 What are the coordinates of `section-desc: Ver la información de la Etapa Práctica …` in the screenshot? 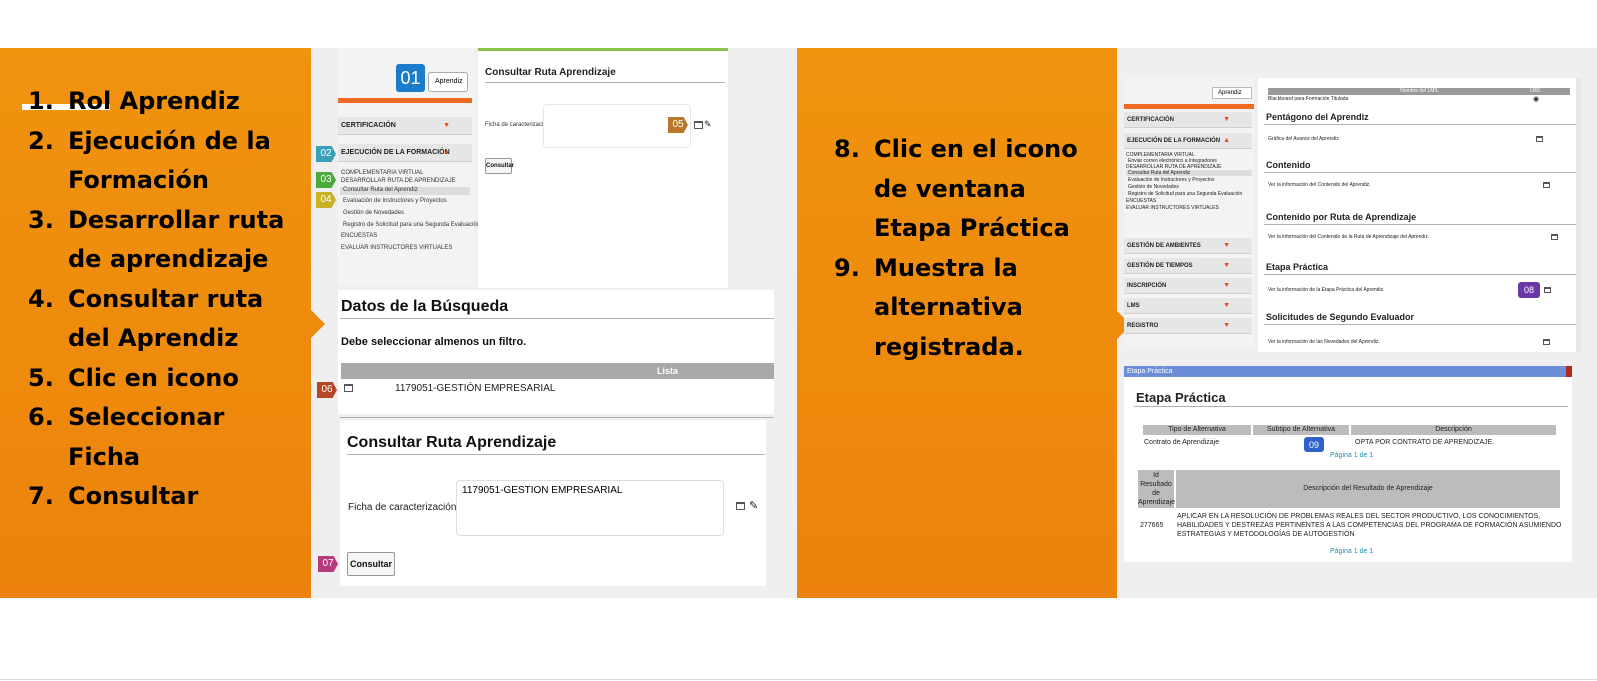 It's located at (1326, 290).